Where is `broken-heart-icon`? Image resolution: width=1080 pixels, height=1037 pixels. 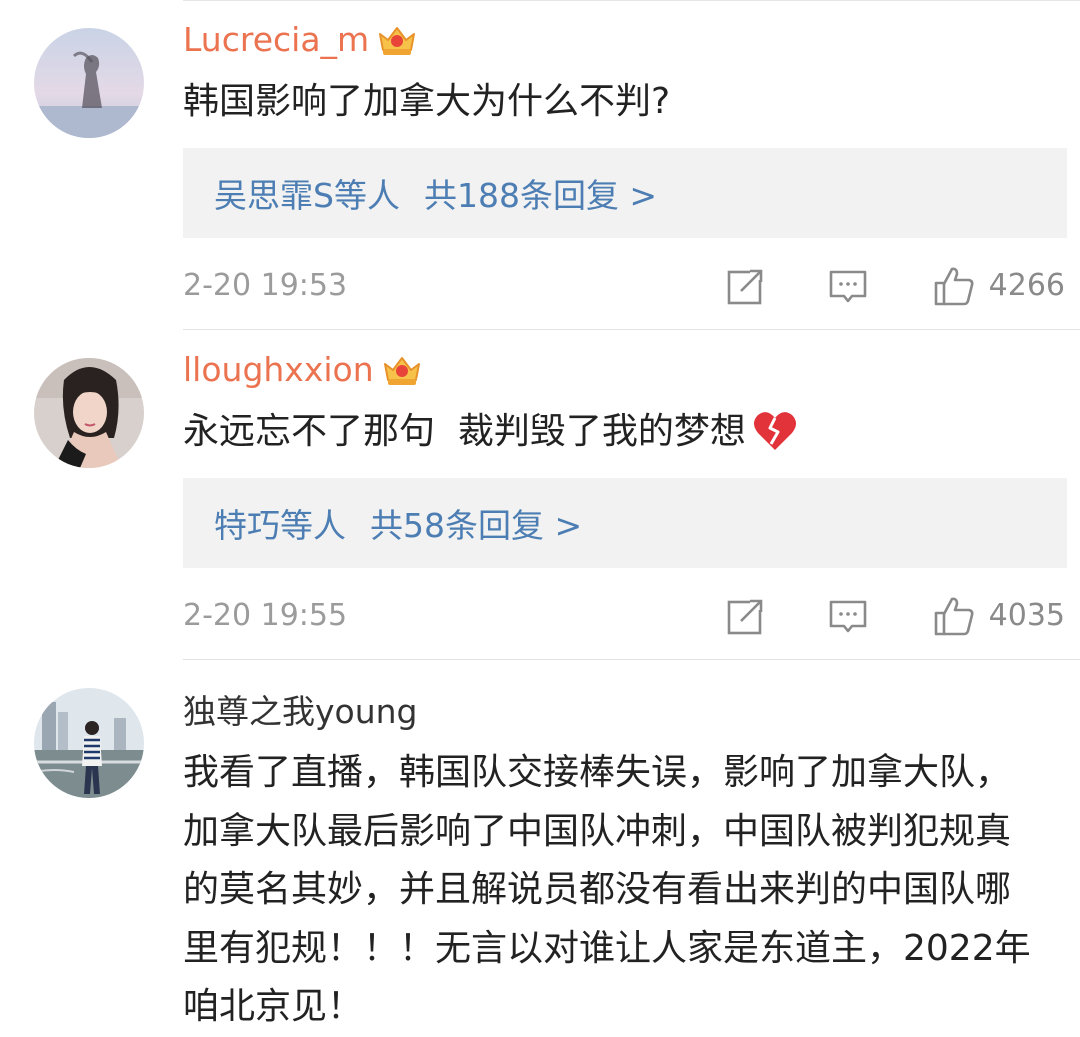 broken-heart-icon is located at coordinates (775, 432).